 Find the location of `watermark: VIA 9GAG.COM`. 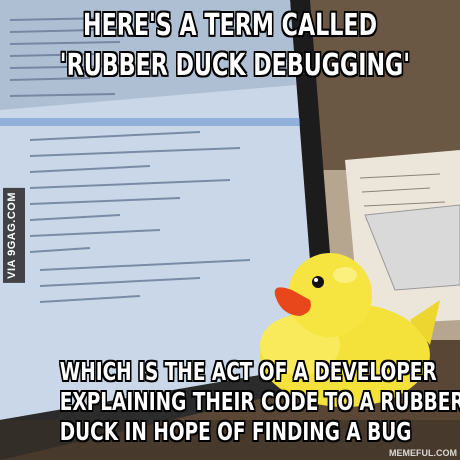

watermark: VIA 9GAG.COM is located at coordinates (14, 235).